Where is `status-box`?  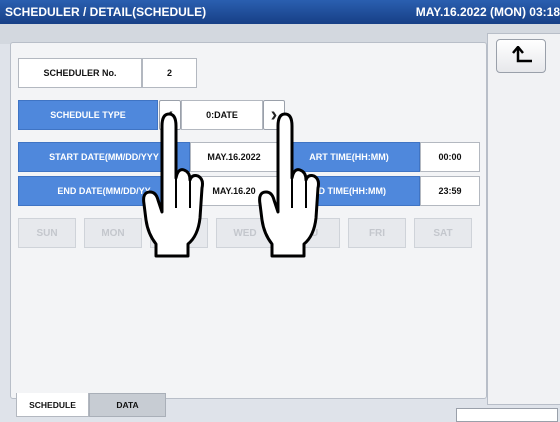
status-box is located at coordinates (507, 415).